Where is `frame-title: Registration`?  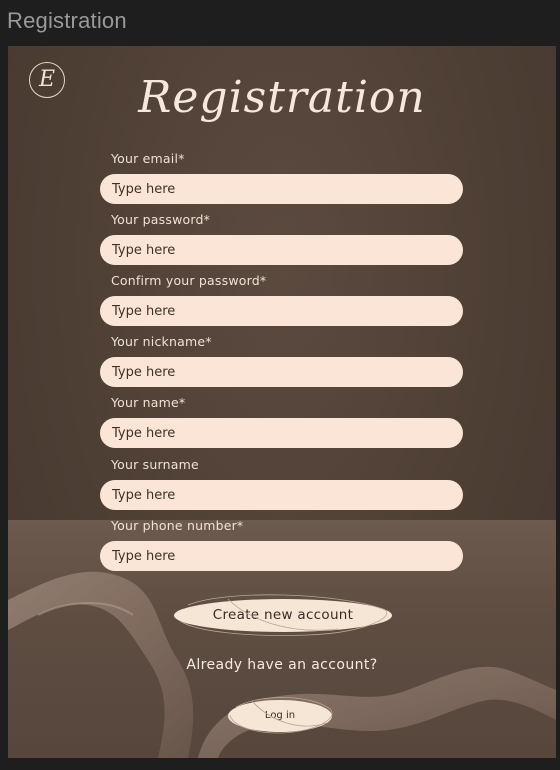
frame-title: Registration is located at coordinates (67, 20).